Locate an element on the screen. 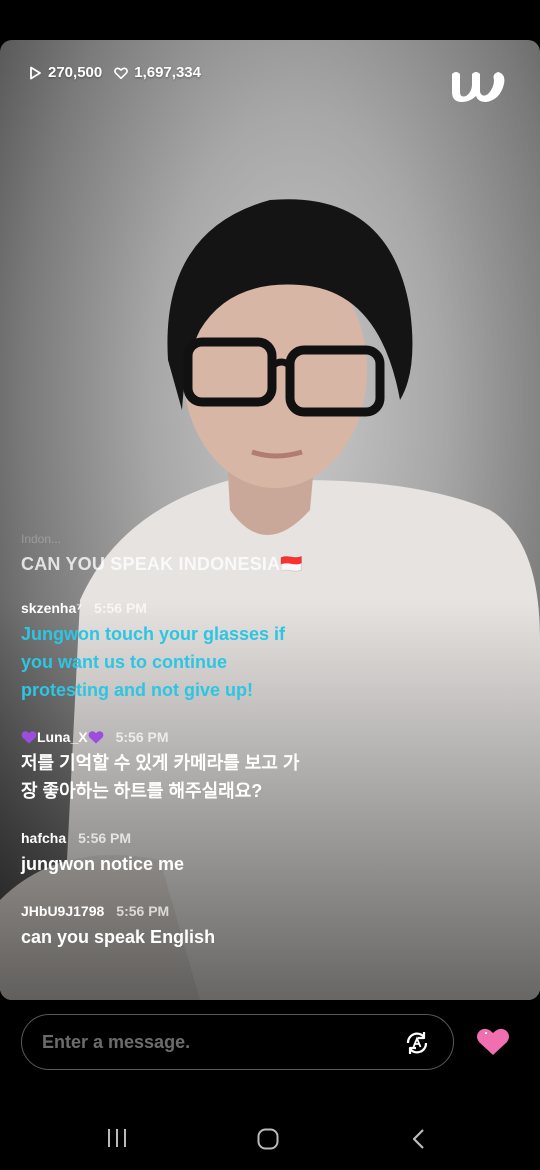 This screenshot has height=1170, width=540. chat-message: hafcha 5:56 PM jungwon notice me is located at coordinates (171, 854).